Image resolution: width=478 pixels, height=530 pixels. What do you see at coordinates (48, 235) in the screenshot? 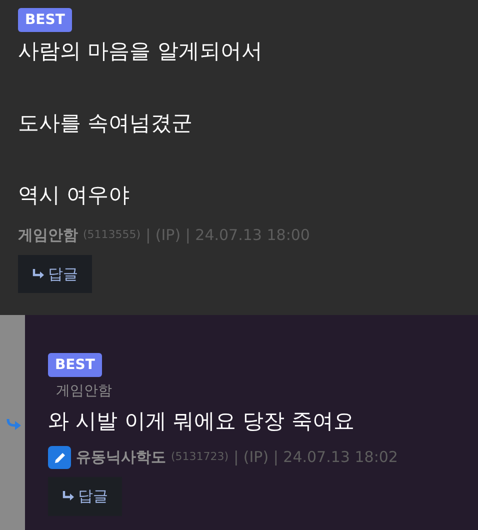
I see `author-name: 게임안함` at bounding box center [48, 235].